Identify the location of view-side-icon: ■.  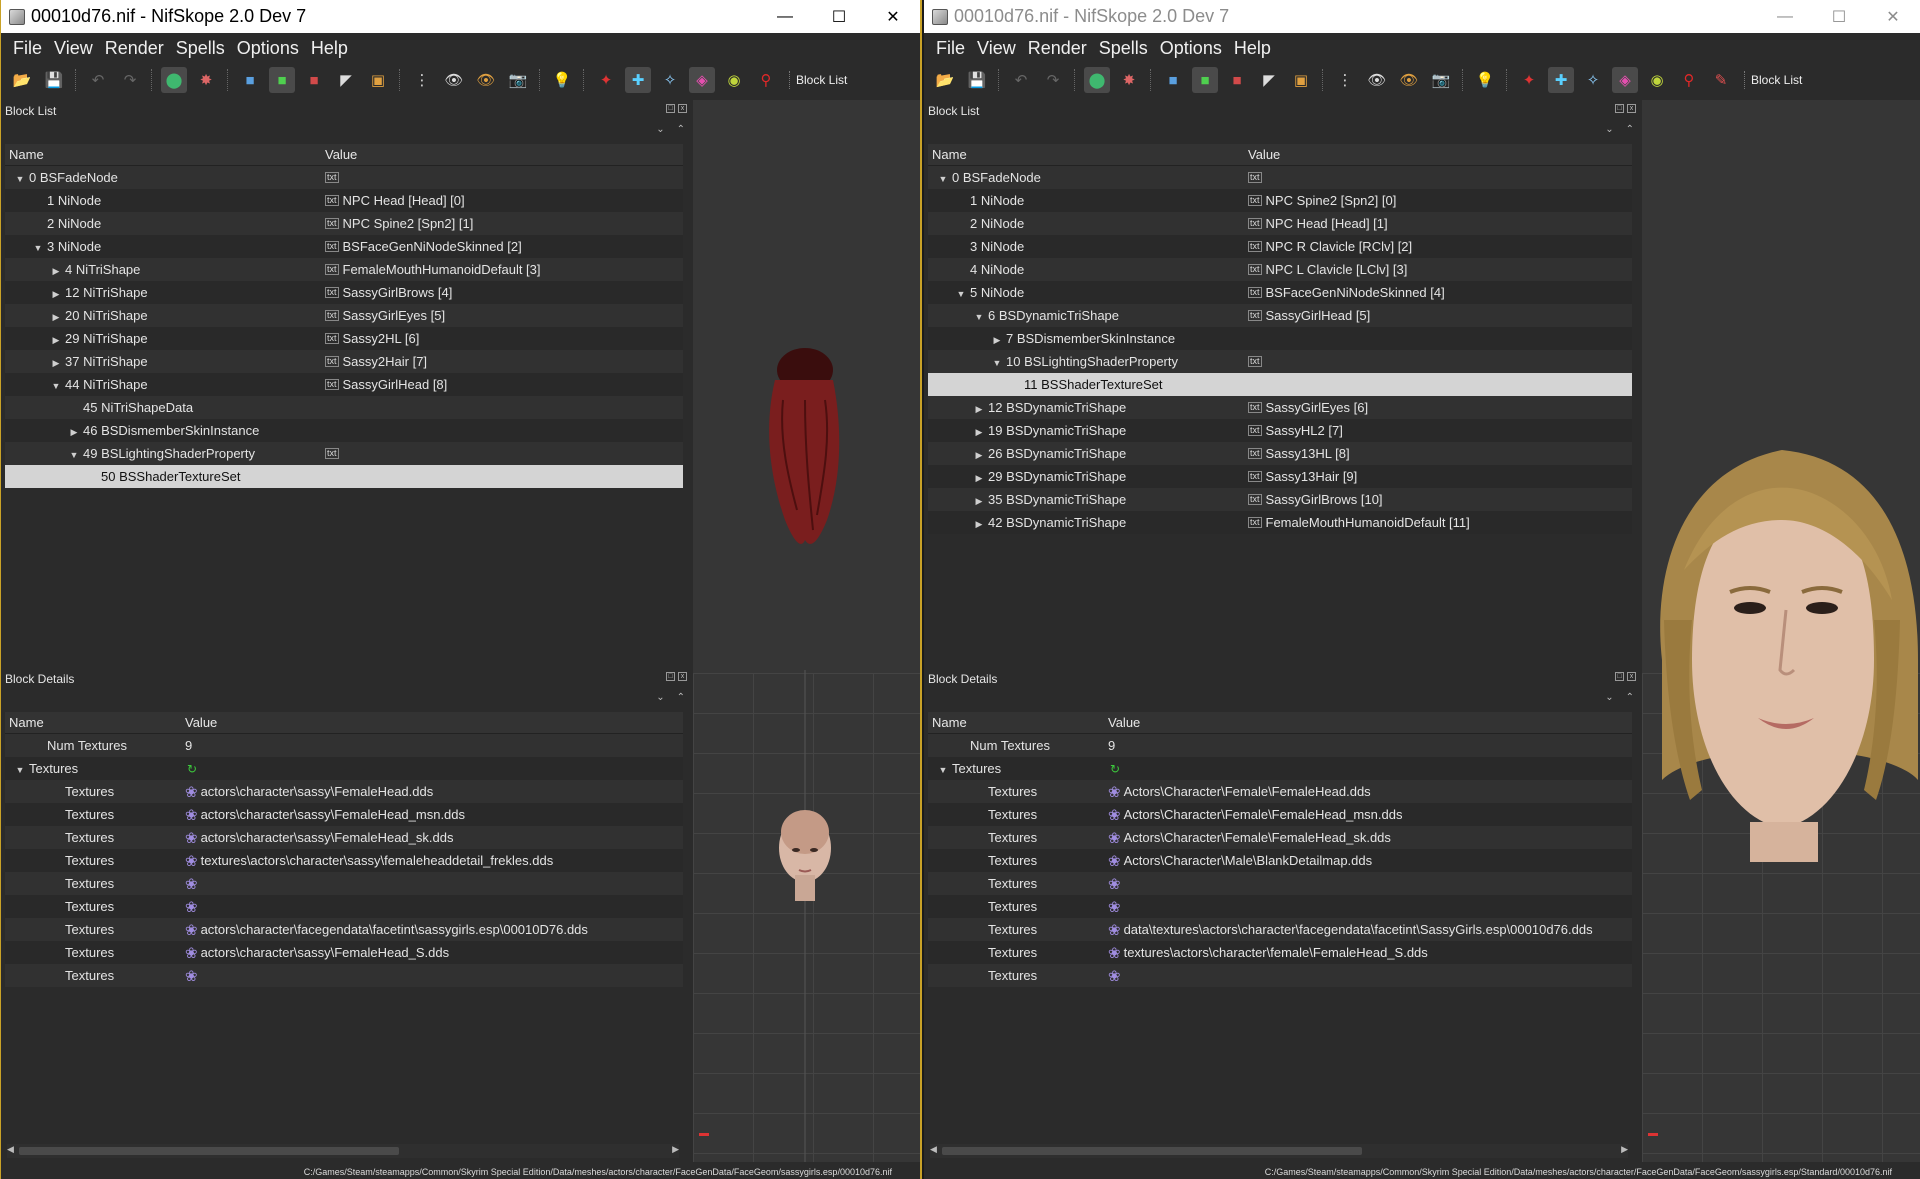
(314, 80).